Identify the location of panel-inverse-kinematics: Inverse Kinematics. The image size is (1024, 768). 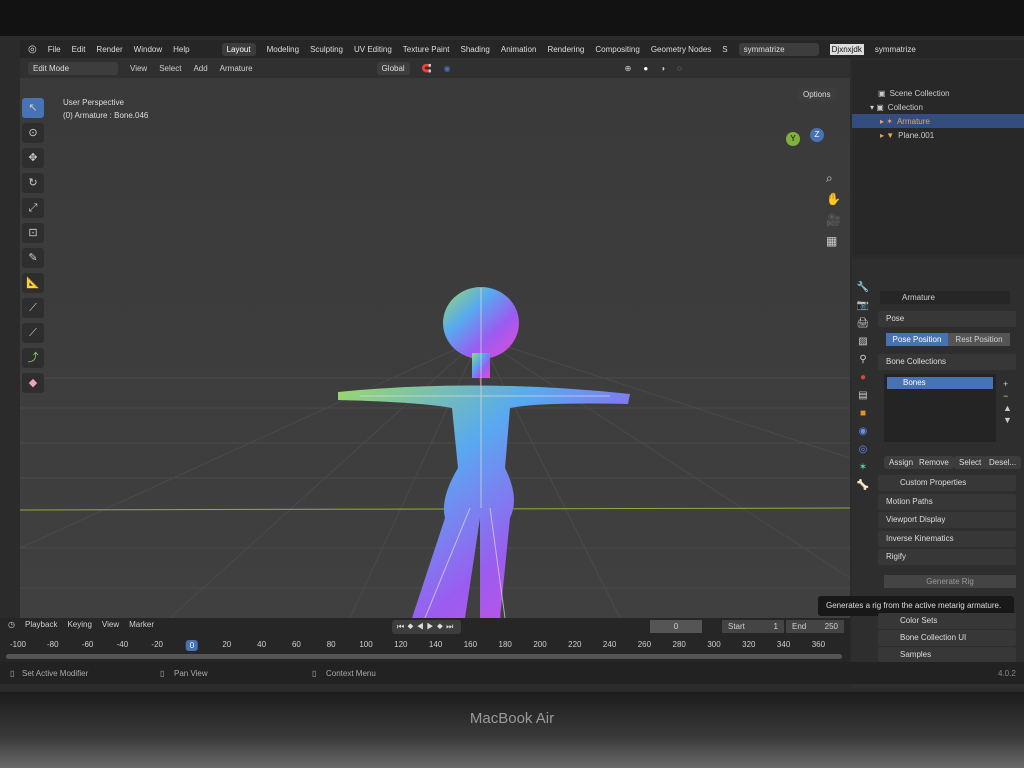
(947, 539).